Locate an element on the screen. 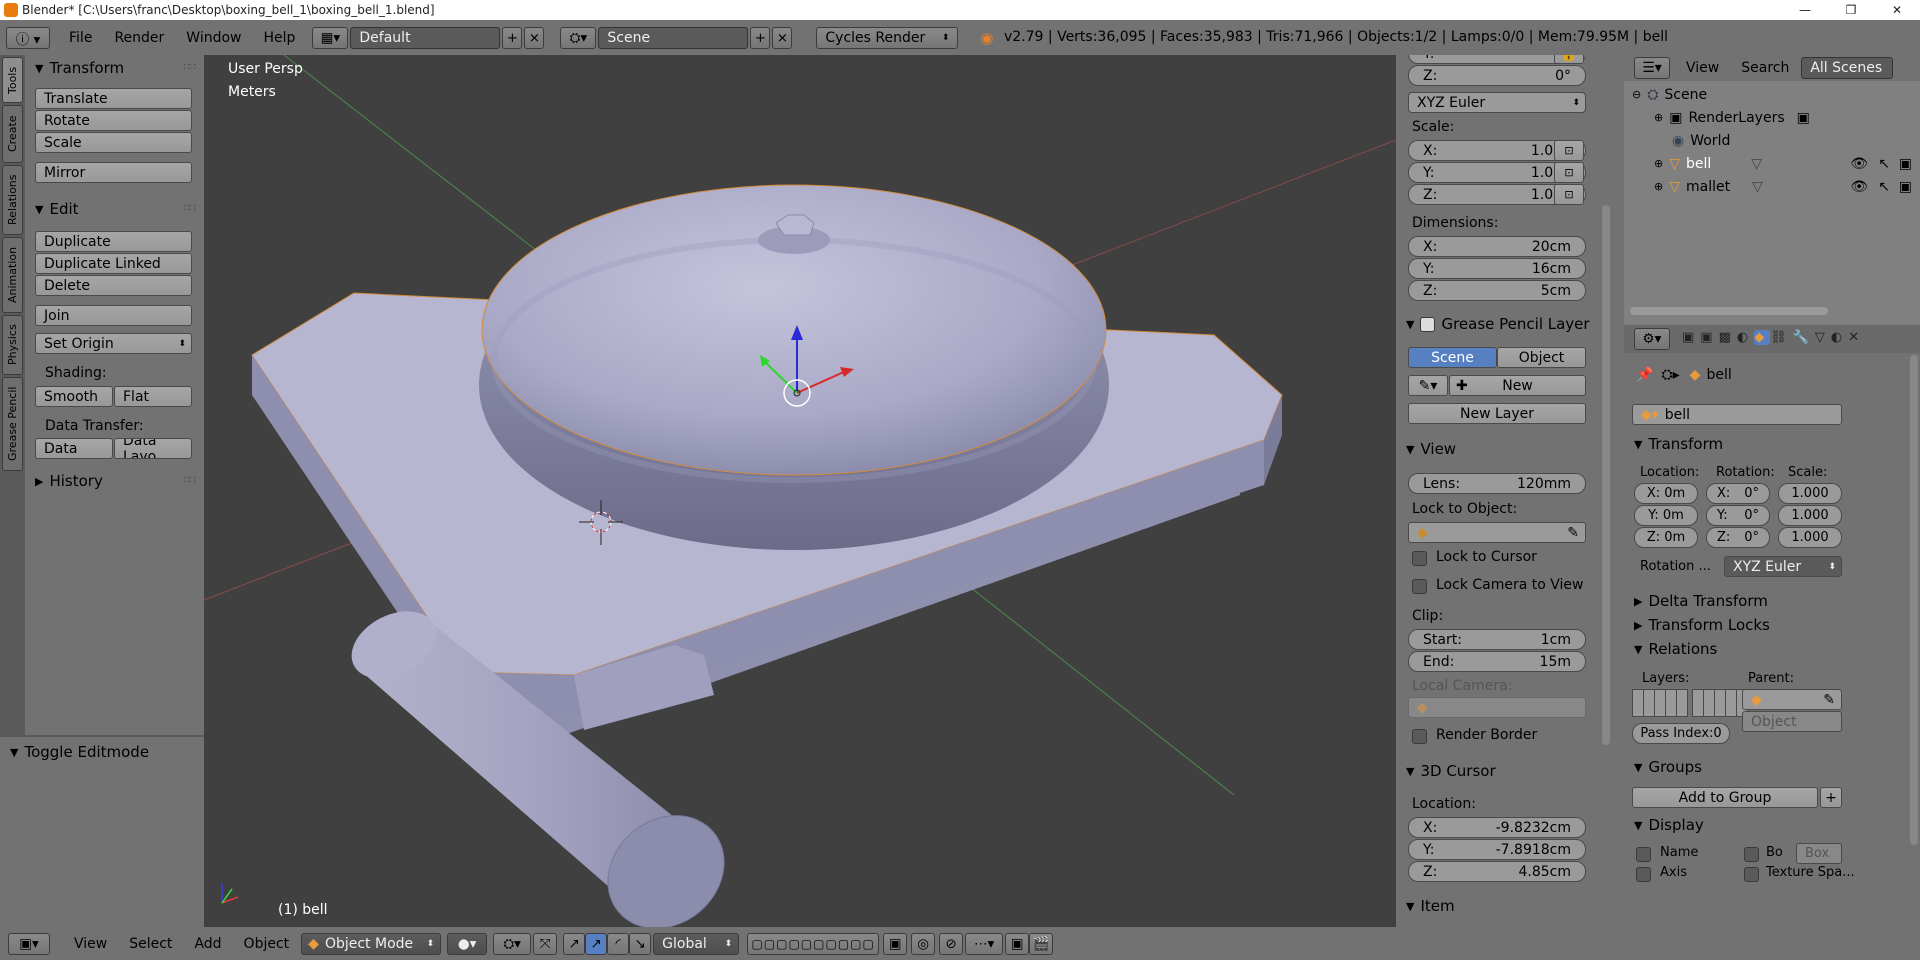 This screenshot has height=960, width=1920. duplicate-linked-button: Duplicate Linked is located at coordinates (113, 263).